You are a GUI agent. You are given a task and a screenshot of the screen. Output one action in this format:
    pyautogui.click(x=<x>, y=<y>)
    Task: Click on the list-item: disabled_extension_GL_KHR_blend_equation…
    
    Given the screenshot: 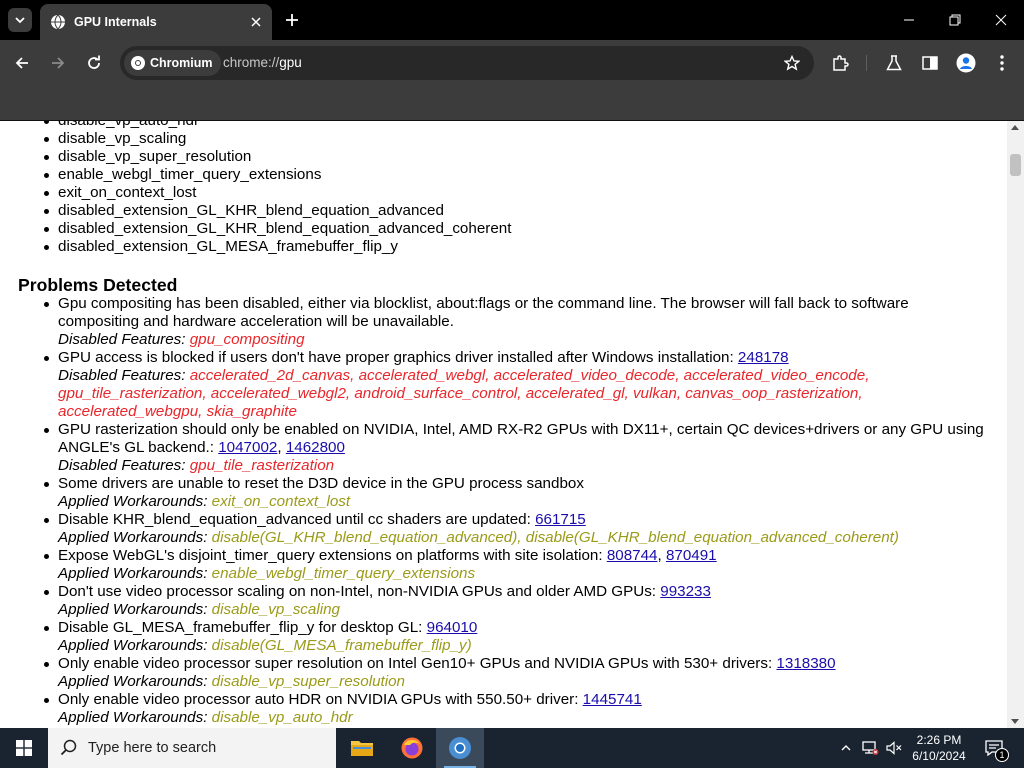 What is the action you would take?
    pyautogui.click(x=523, y=211)
    